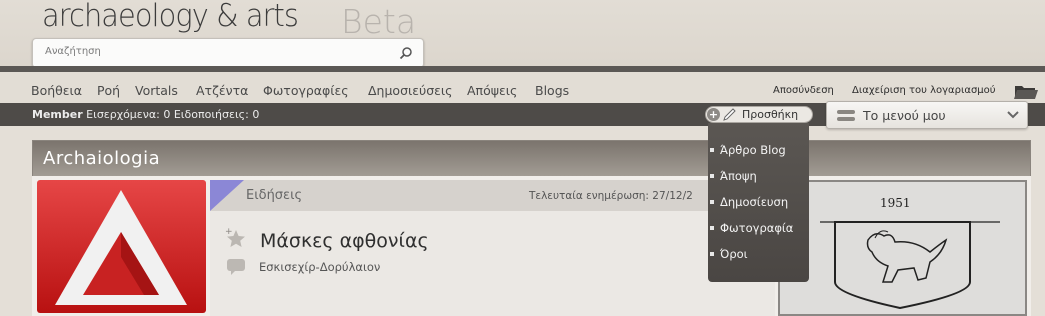 The image size is (1045, 316). What do you see at coordinates (211, 114) in the screenshot?
I see `notifications-label: Ειδοποιήσεις:` at bounding box center [211, 114].